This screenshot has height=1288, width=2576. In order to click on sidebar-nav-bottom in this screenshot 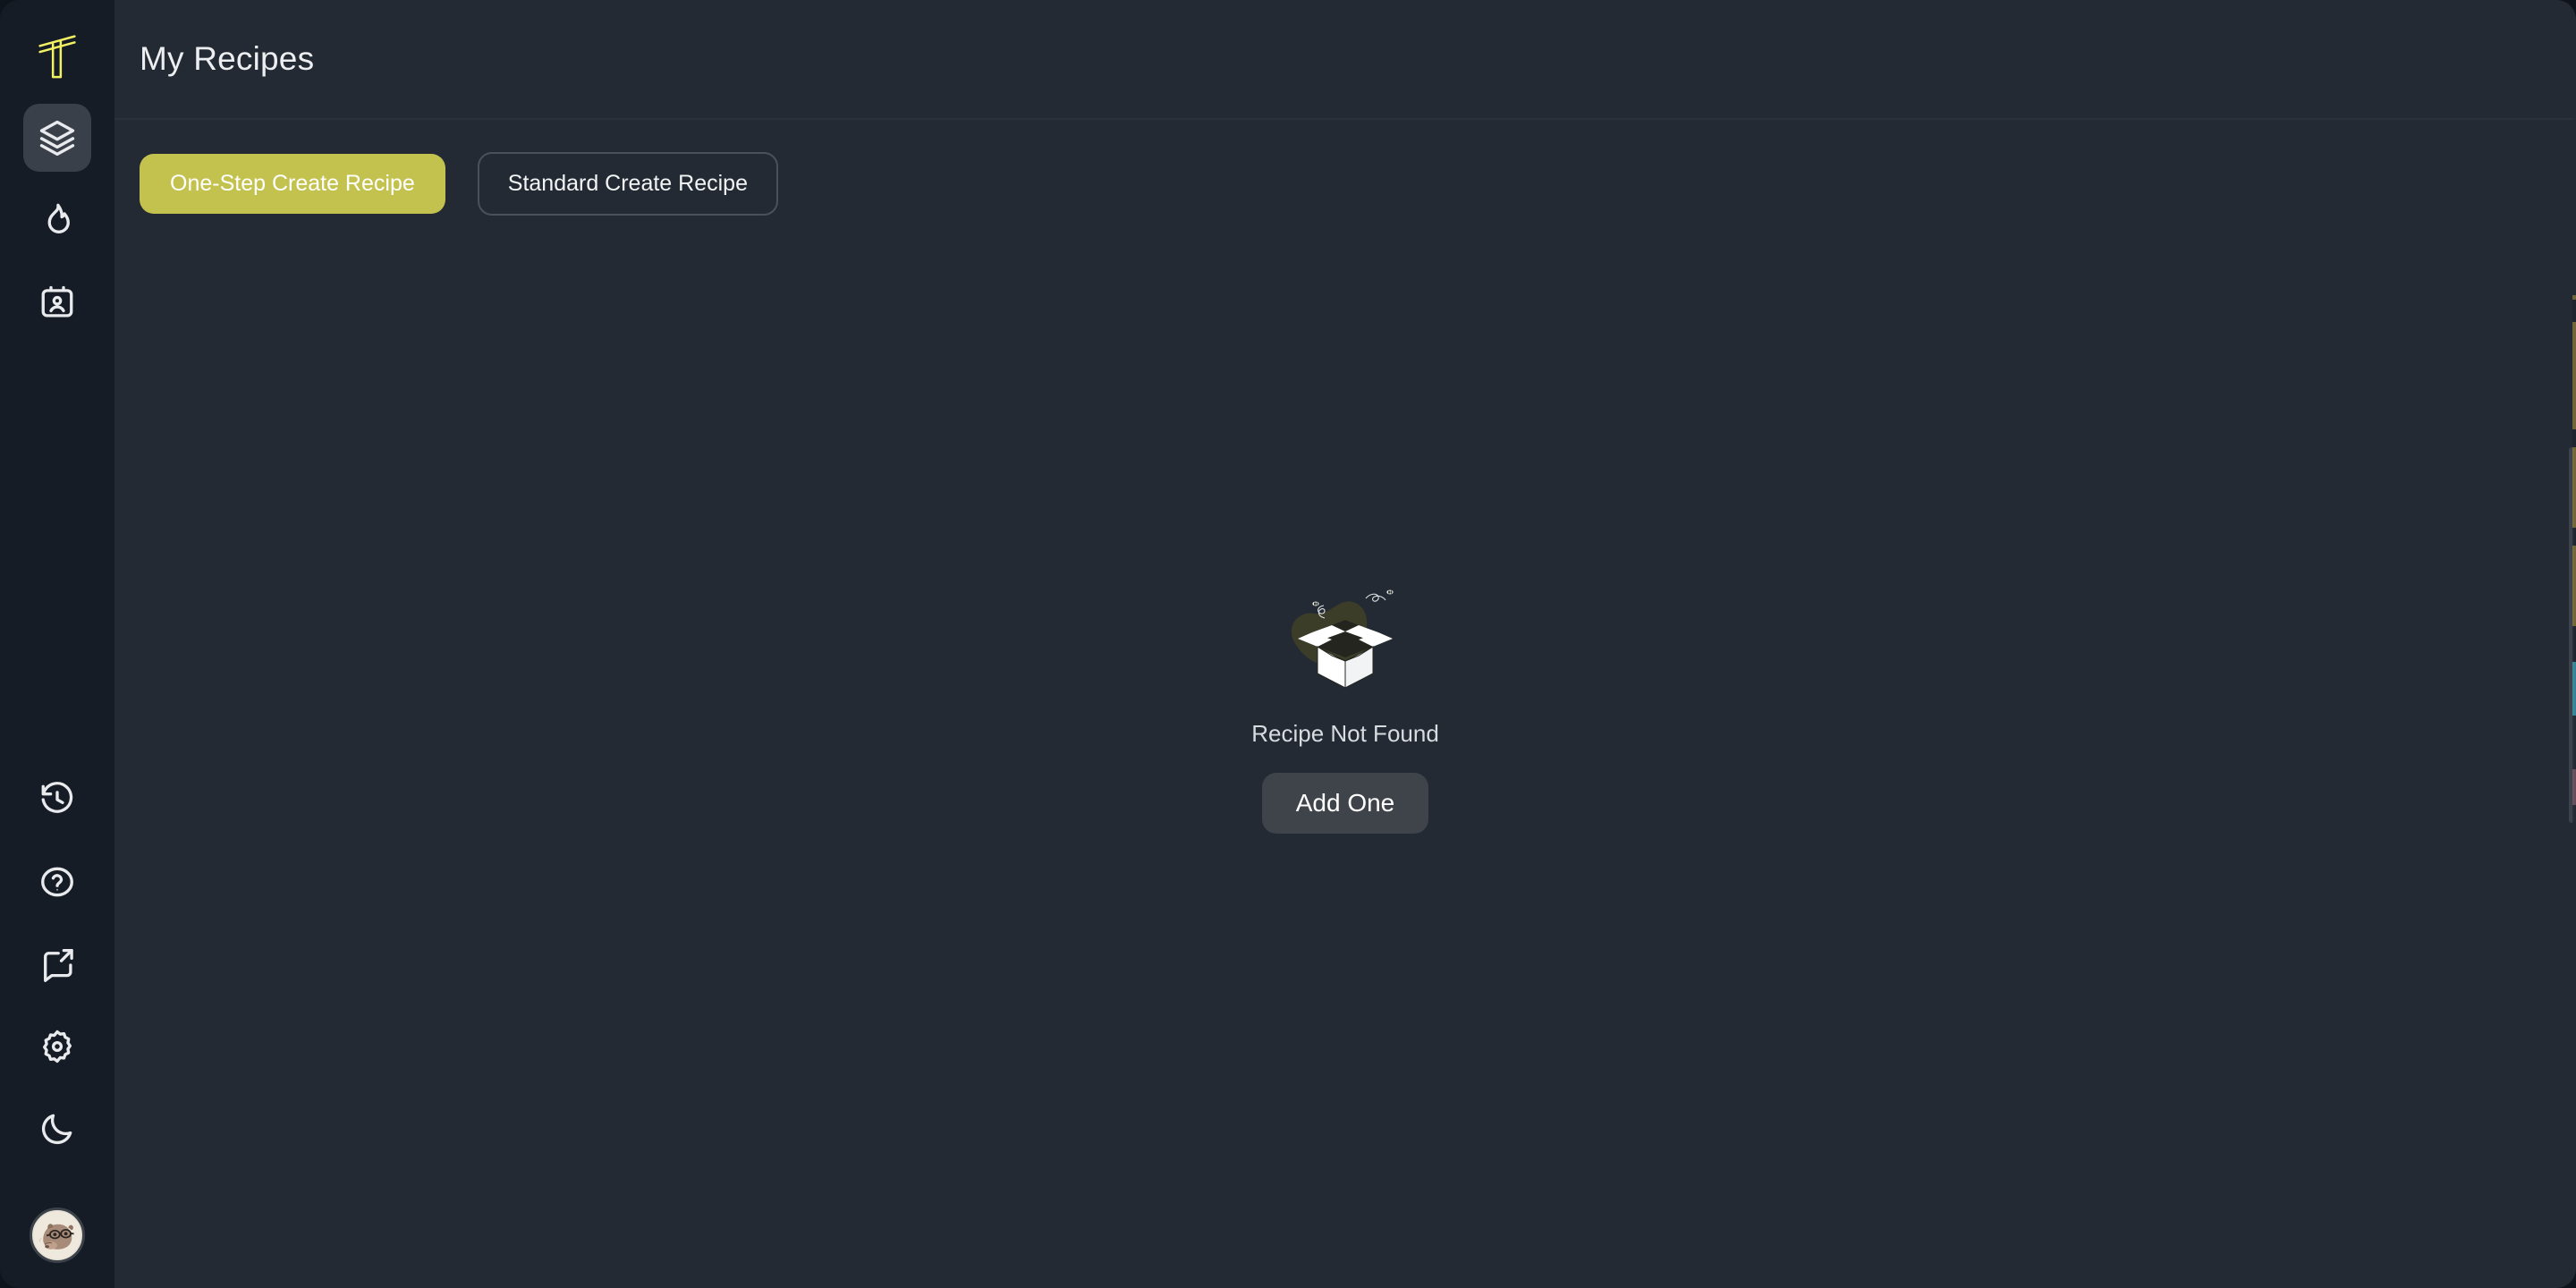, I will do `click(57, 1014)`.